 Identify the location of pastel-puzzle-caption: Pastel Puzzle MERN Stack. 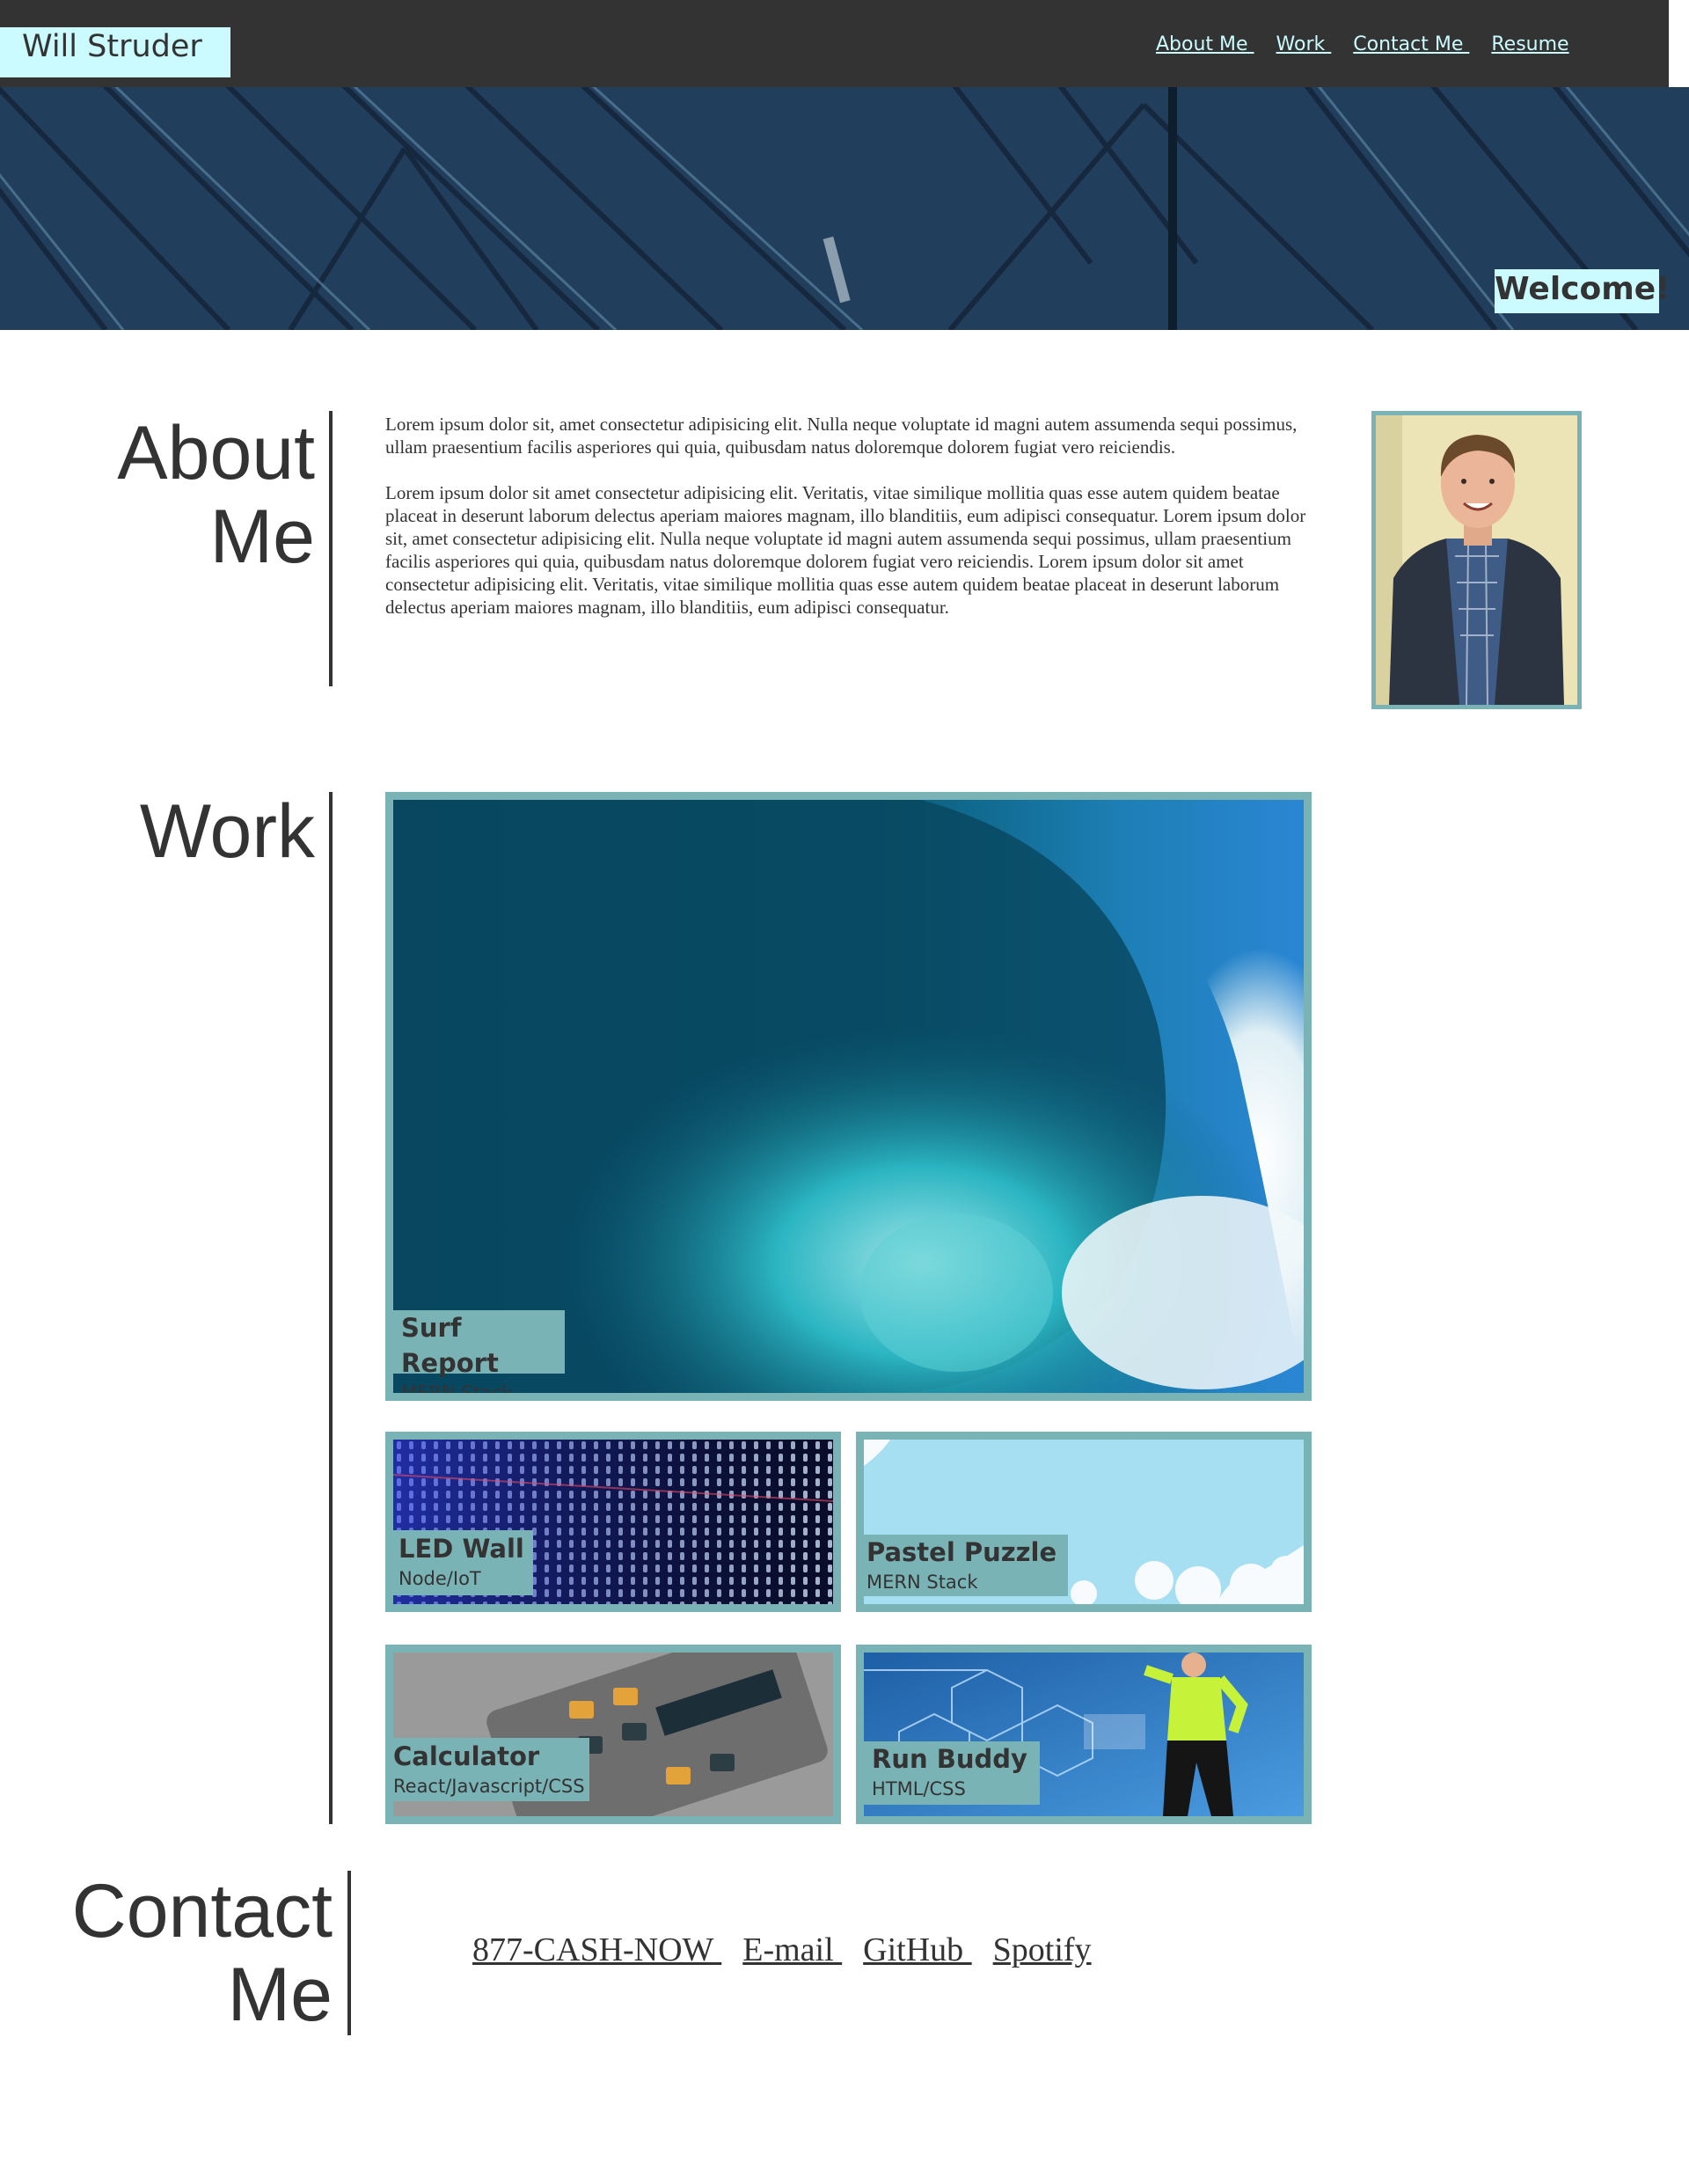
(966, 1565).